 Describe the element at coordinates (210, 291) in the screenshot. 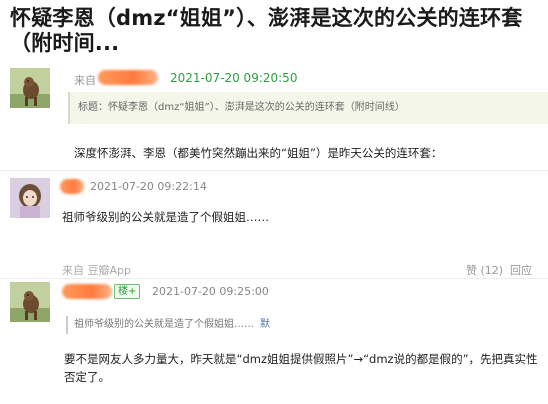

I see `comment-timestamp: 2021-07-20 09:25:00` at that location.